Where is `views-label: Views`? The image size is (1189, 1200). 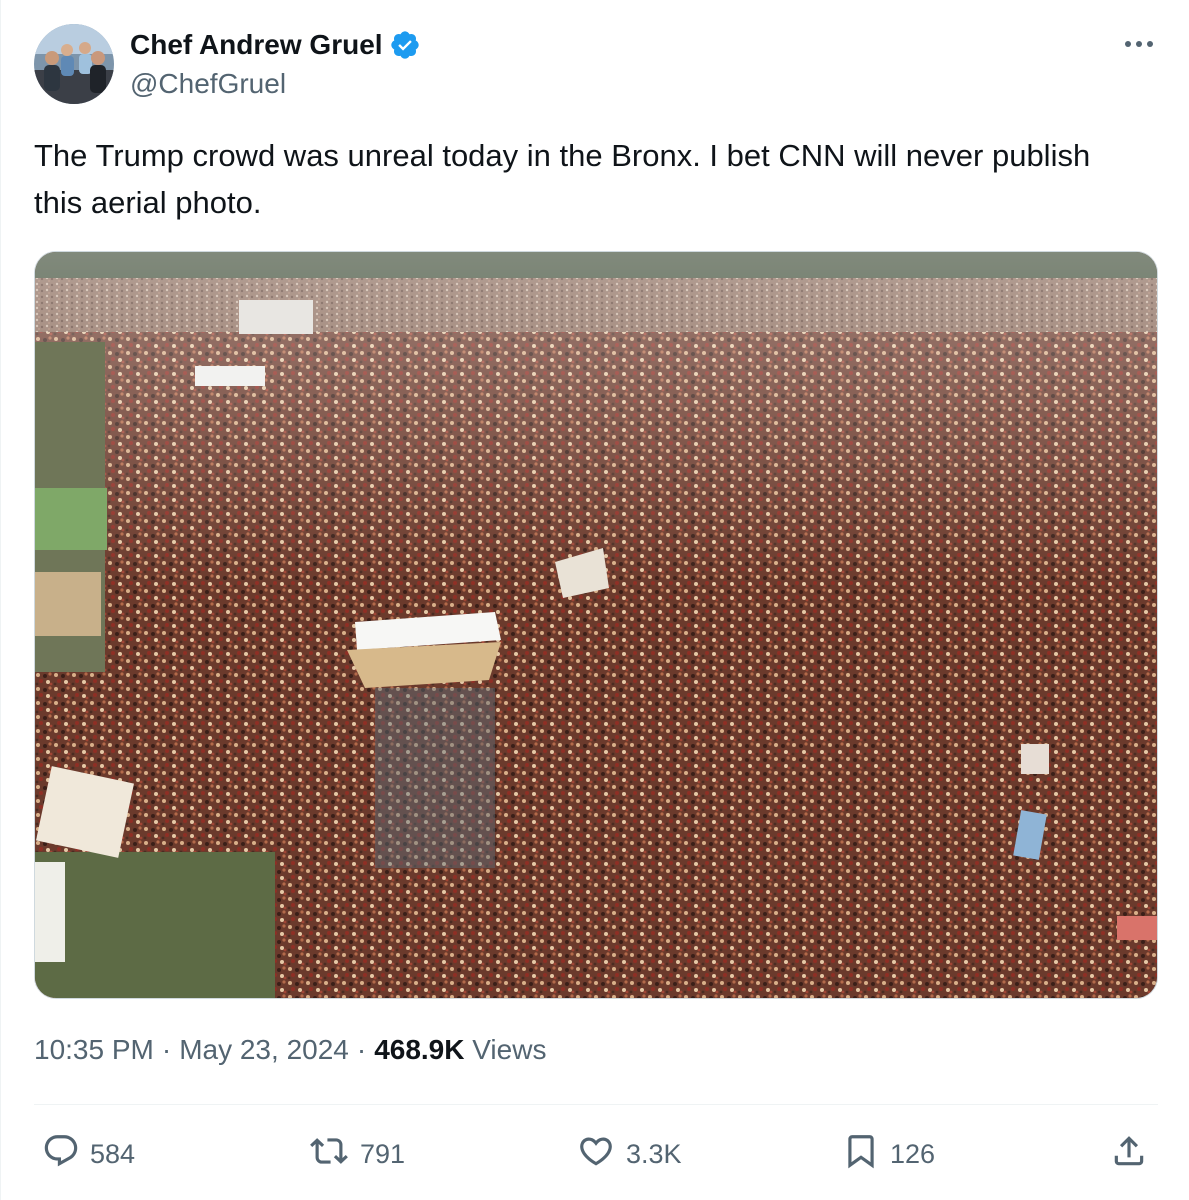
views-label: Views is located at coordinates (509, 1049).